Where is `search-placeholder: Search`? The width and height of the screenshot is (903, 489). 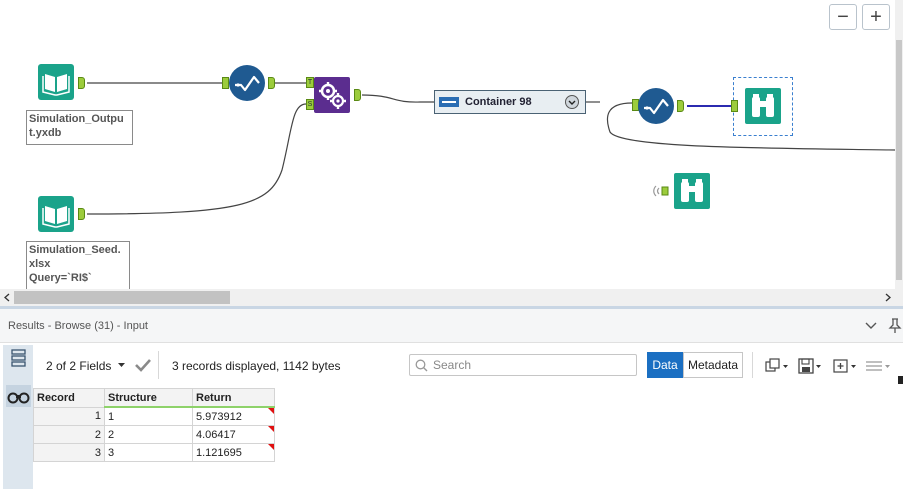 search-placeholder: Search is located at coordinates (452, 365).